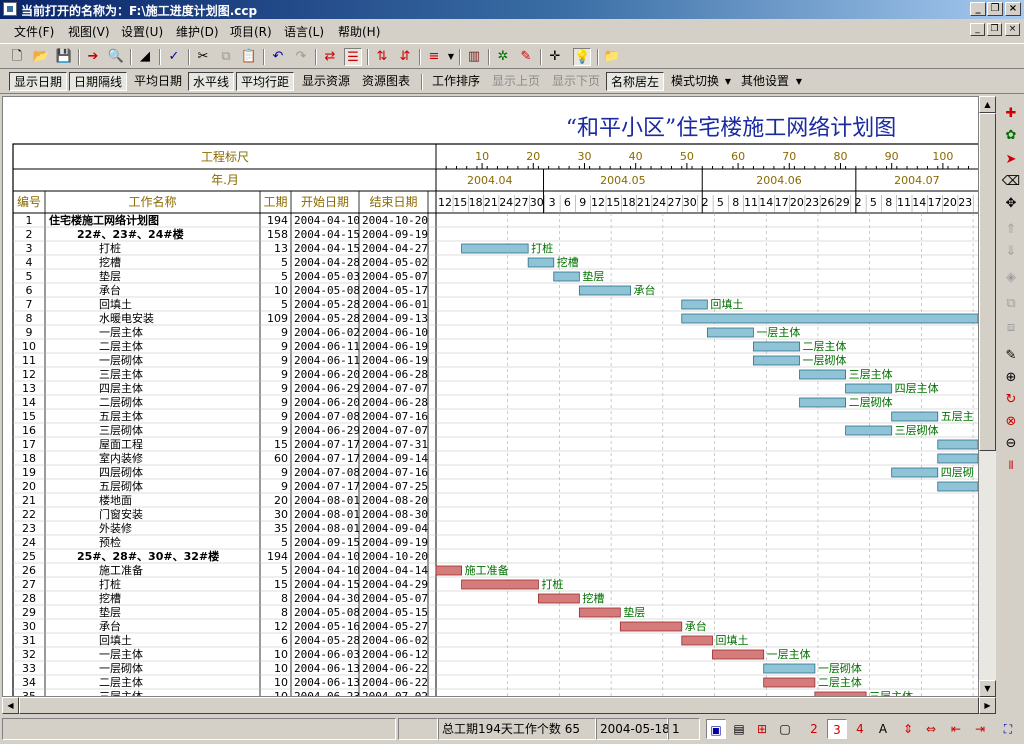 The image size is (1024, 744). What do you see at coordinates (716, 729) in the screenshot?
I see `layout-view-icon: ▣` at bounding box center [716, 729].